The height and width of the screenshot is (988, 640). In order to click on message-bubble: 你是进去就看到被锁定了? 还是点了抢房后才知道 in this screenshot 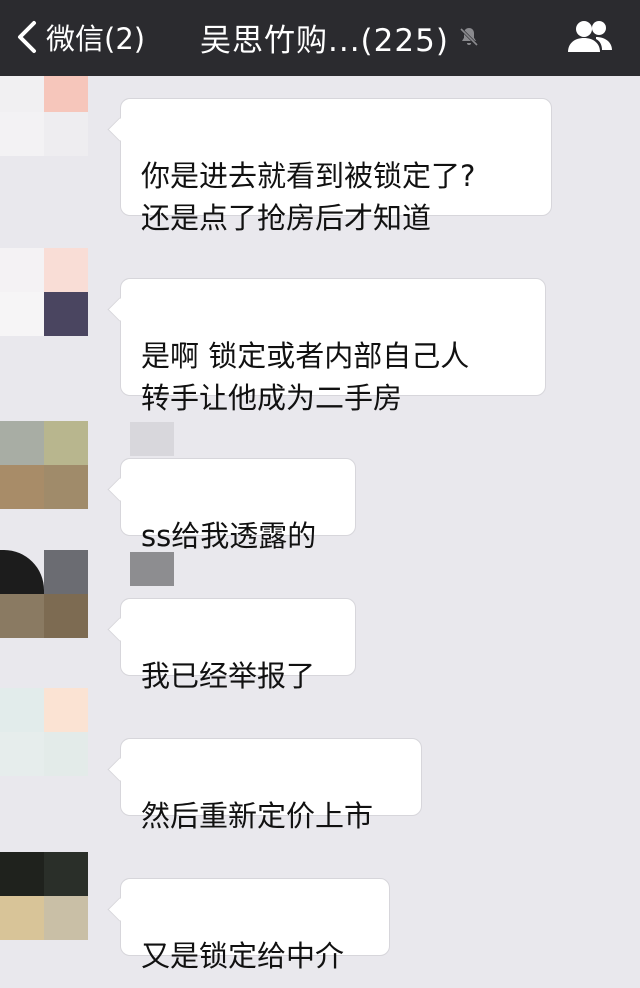, I will do `click(336, 166)`.